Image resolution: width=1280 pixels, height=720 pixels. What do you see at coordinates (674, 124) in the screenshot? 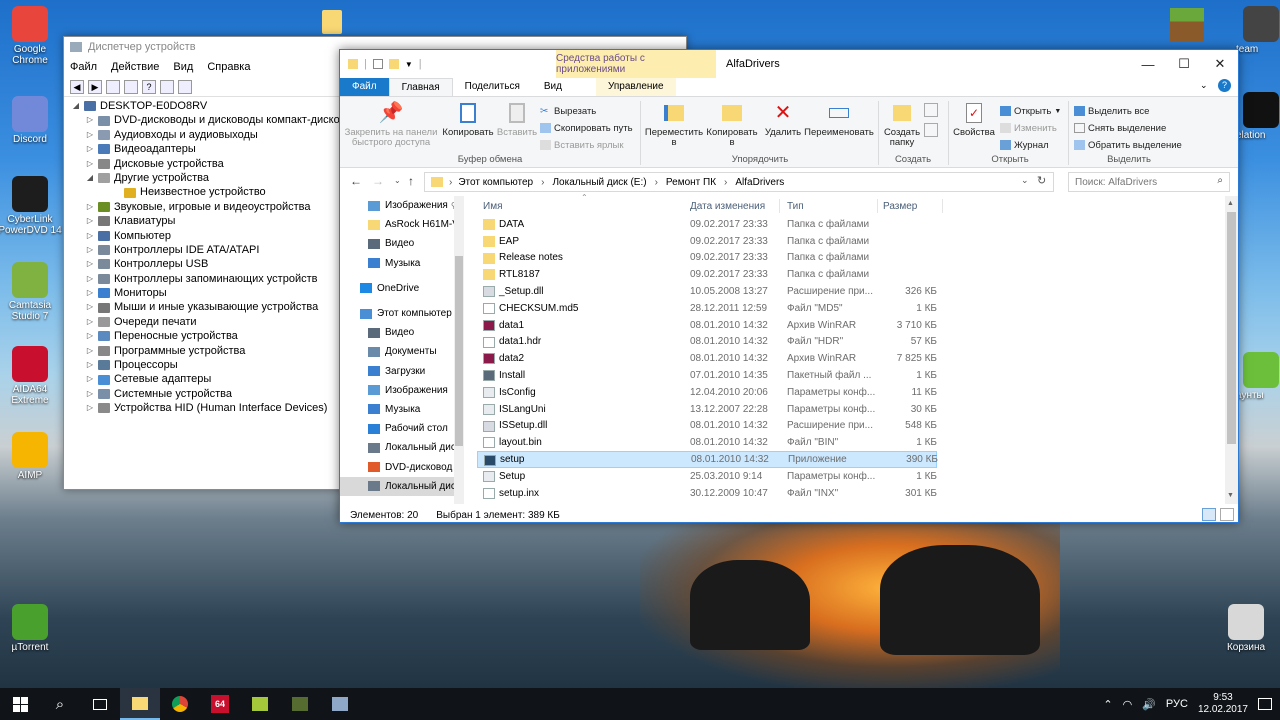
I see `move-to-button: Переместить в` at bounding box center [674, 124].